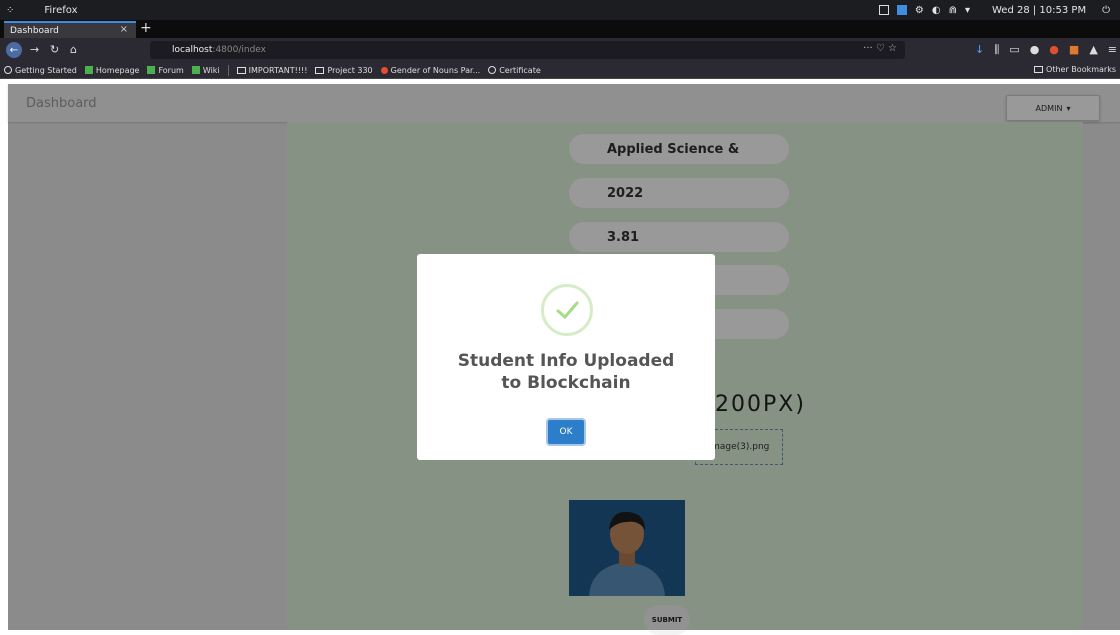 The image size is (1120, 635). I want to click on bookmark-label: Certificate, so click(520, 70).